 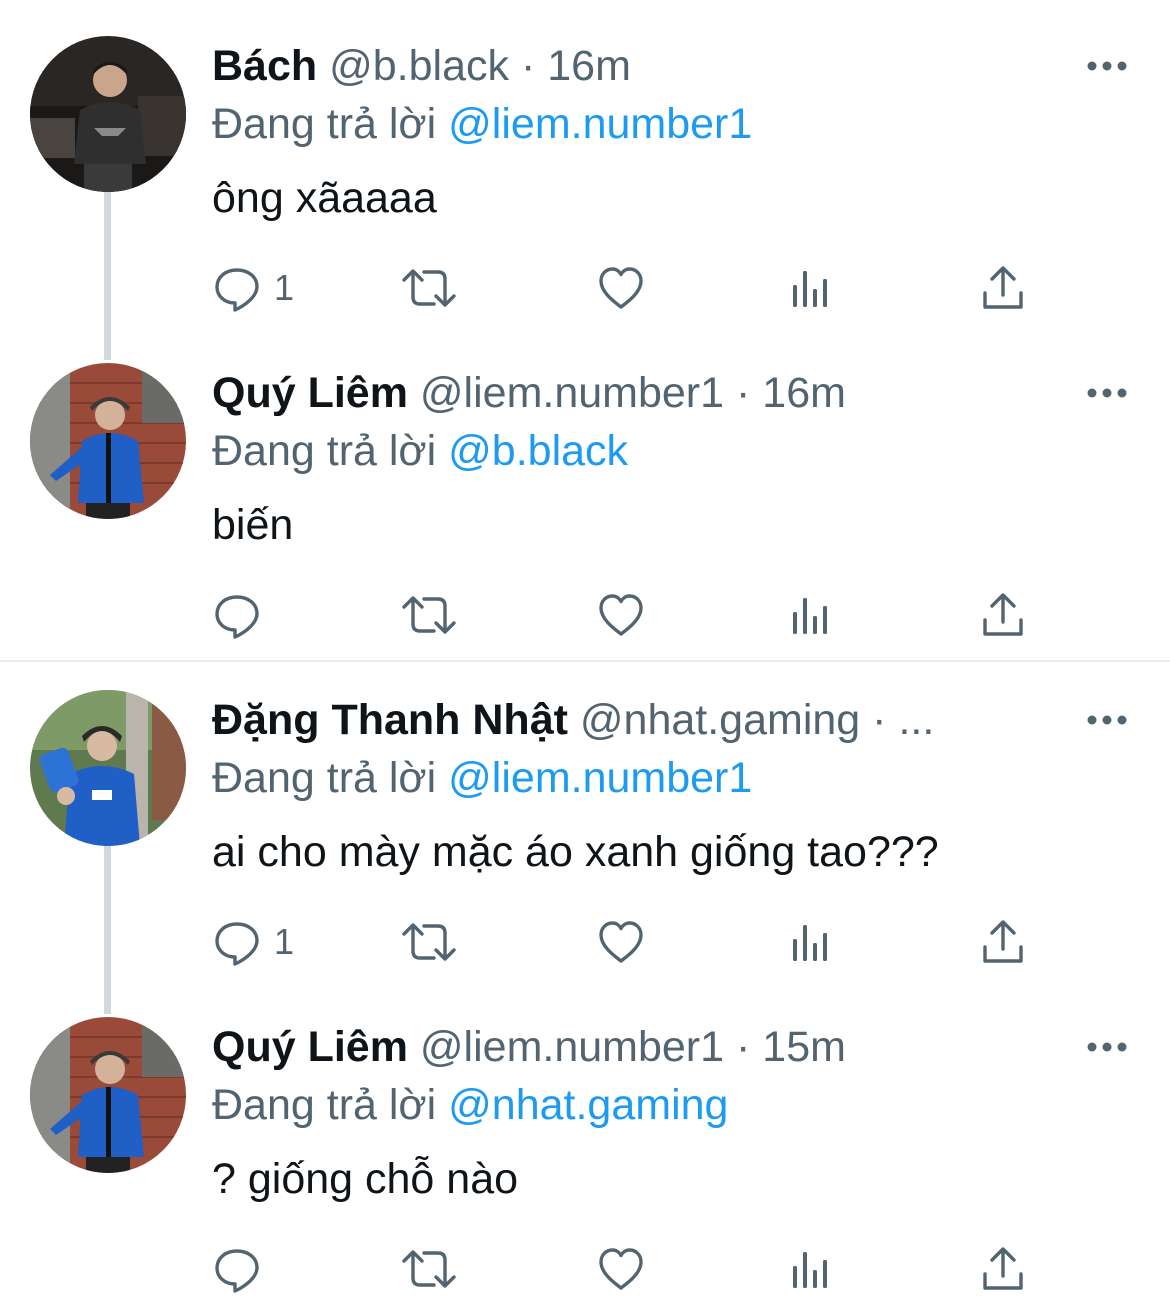 I want to click on replying-to: Đang trả lời @nhat.gaming, so click(x=470, y=1105).